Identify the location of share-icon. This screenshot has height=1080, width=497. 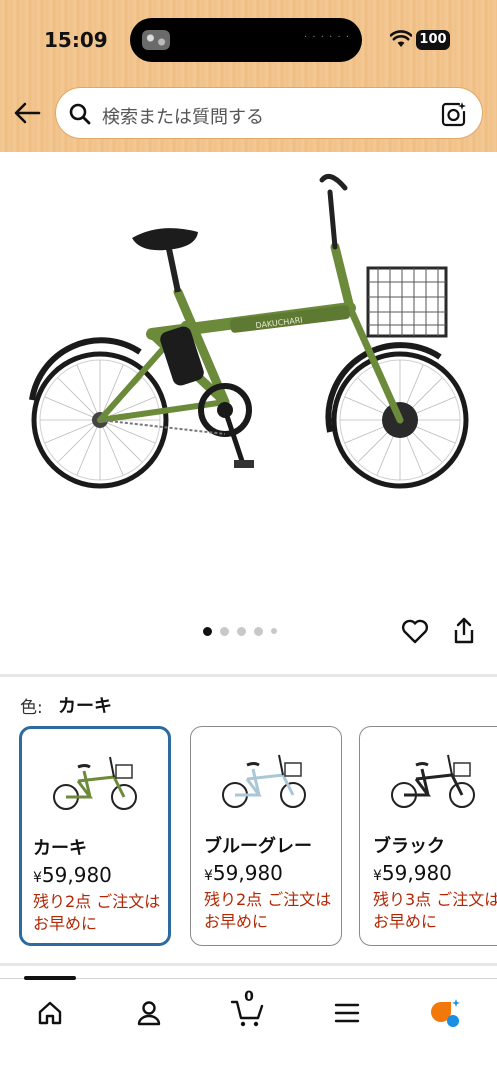
(464, 631).